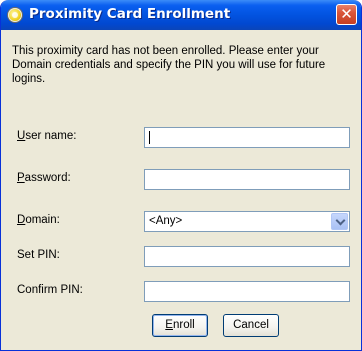 This screenshot has height=351, width=362. Describe the element at coordinates (166, 221) in the screenshot. I see `domain-selected-value: <Any>` at that location.